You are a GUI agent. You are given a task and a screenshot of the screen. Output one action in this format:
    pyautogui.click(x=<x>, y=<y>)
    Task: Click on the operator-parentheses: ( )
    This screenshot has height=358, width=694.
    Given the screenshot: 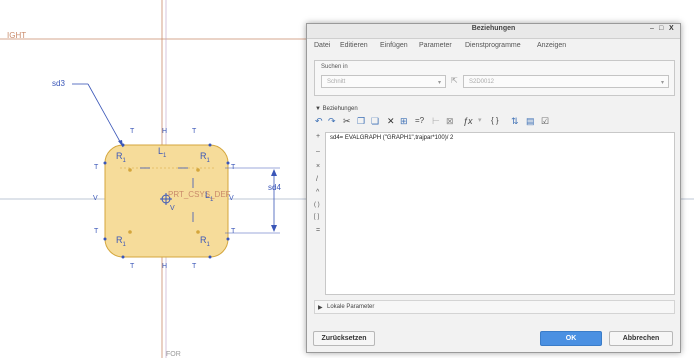 What is the action you would take?
    pyautogui.click(x=317, y=205)
    